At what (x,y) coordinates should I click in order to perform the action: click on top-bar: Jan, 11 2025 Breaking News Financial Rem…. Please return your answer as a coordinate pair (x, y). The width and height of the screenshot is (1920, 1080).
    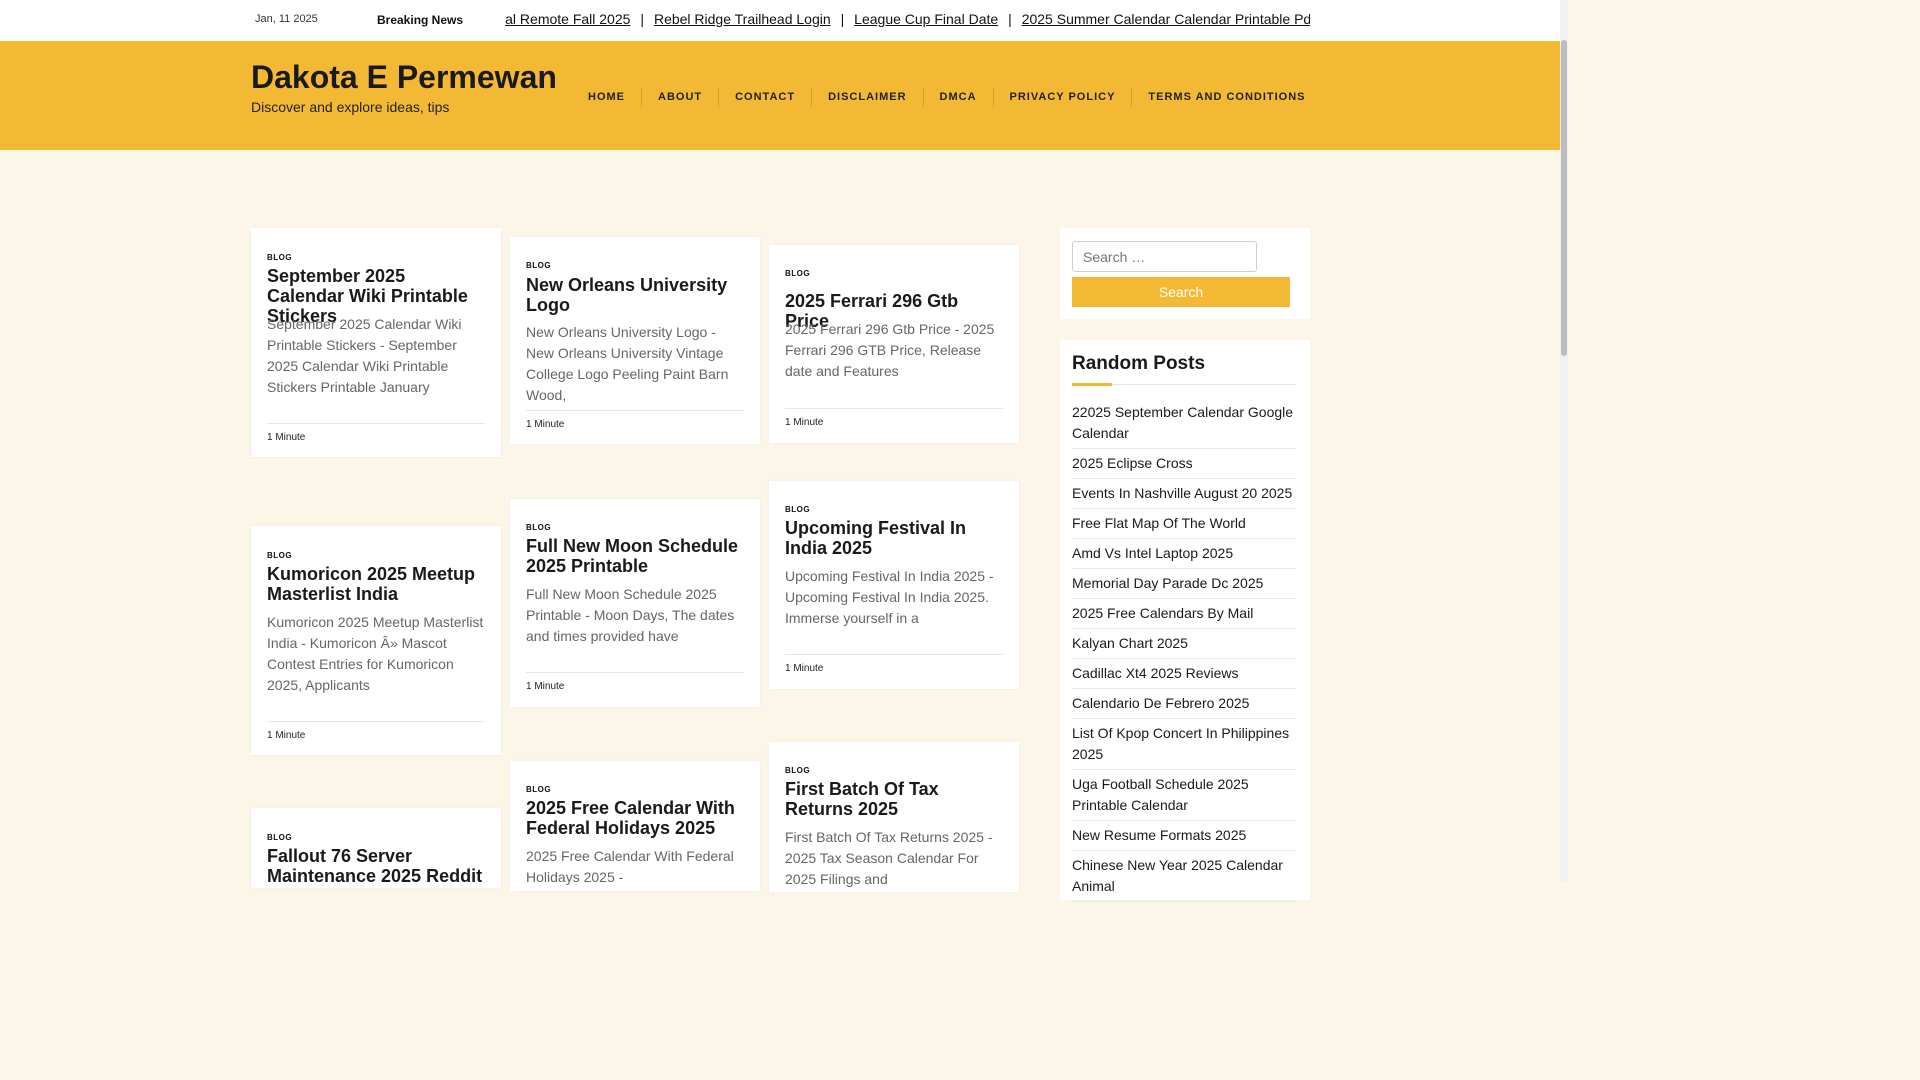
    Looking at the image, I should click on (780, 20).